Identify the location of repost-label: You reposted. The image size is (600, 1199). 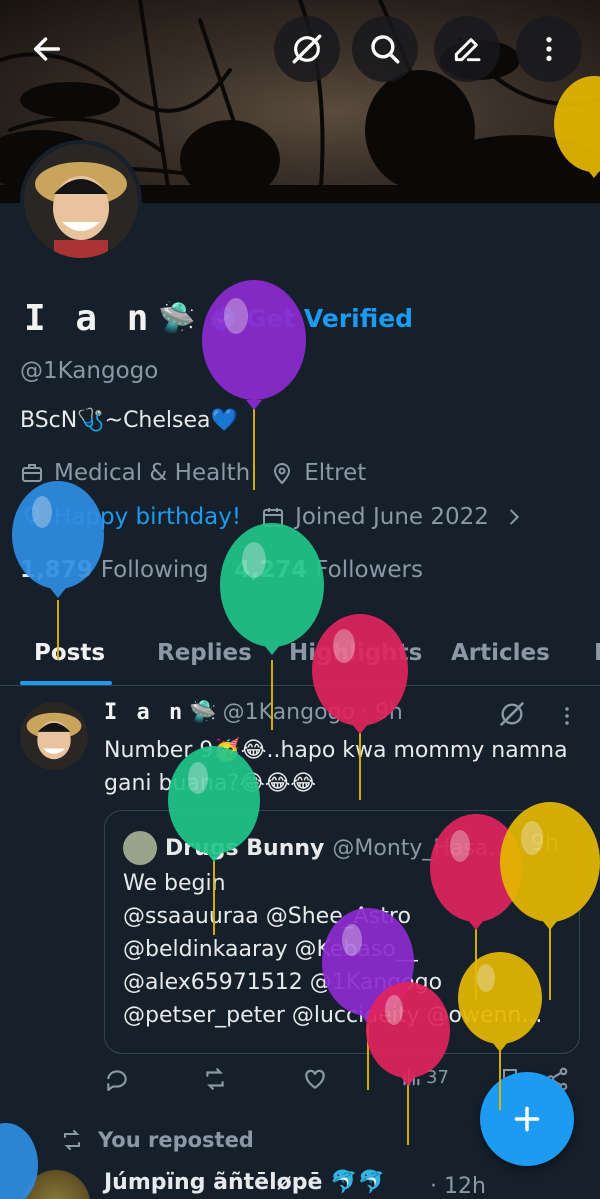
(176, 1140).